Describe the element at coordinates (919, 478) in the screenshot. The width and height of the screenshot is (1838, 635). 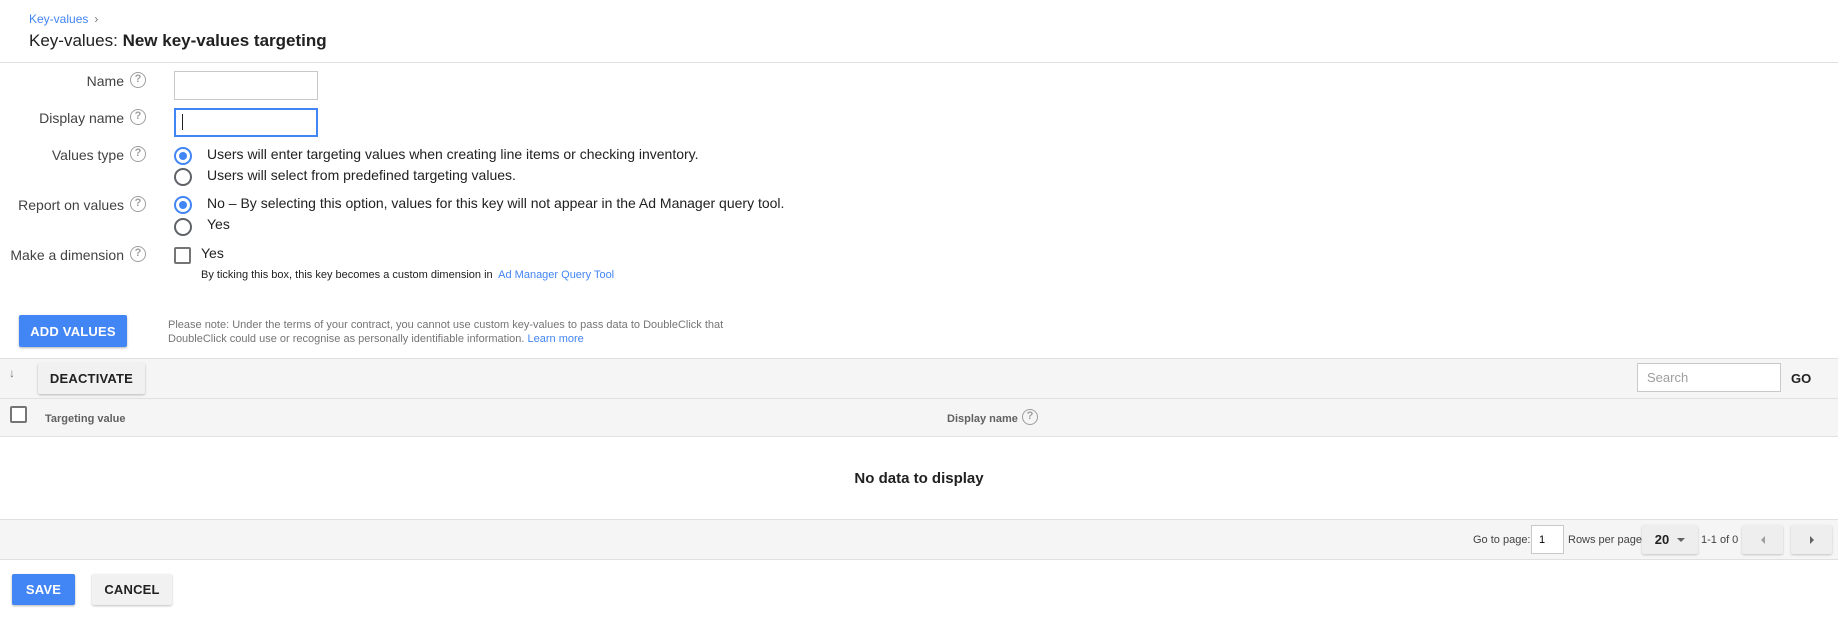
I see `empty-state-message: No data to display` at that location.